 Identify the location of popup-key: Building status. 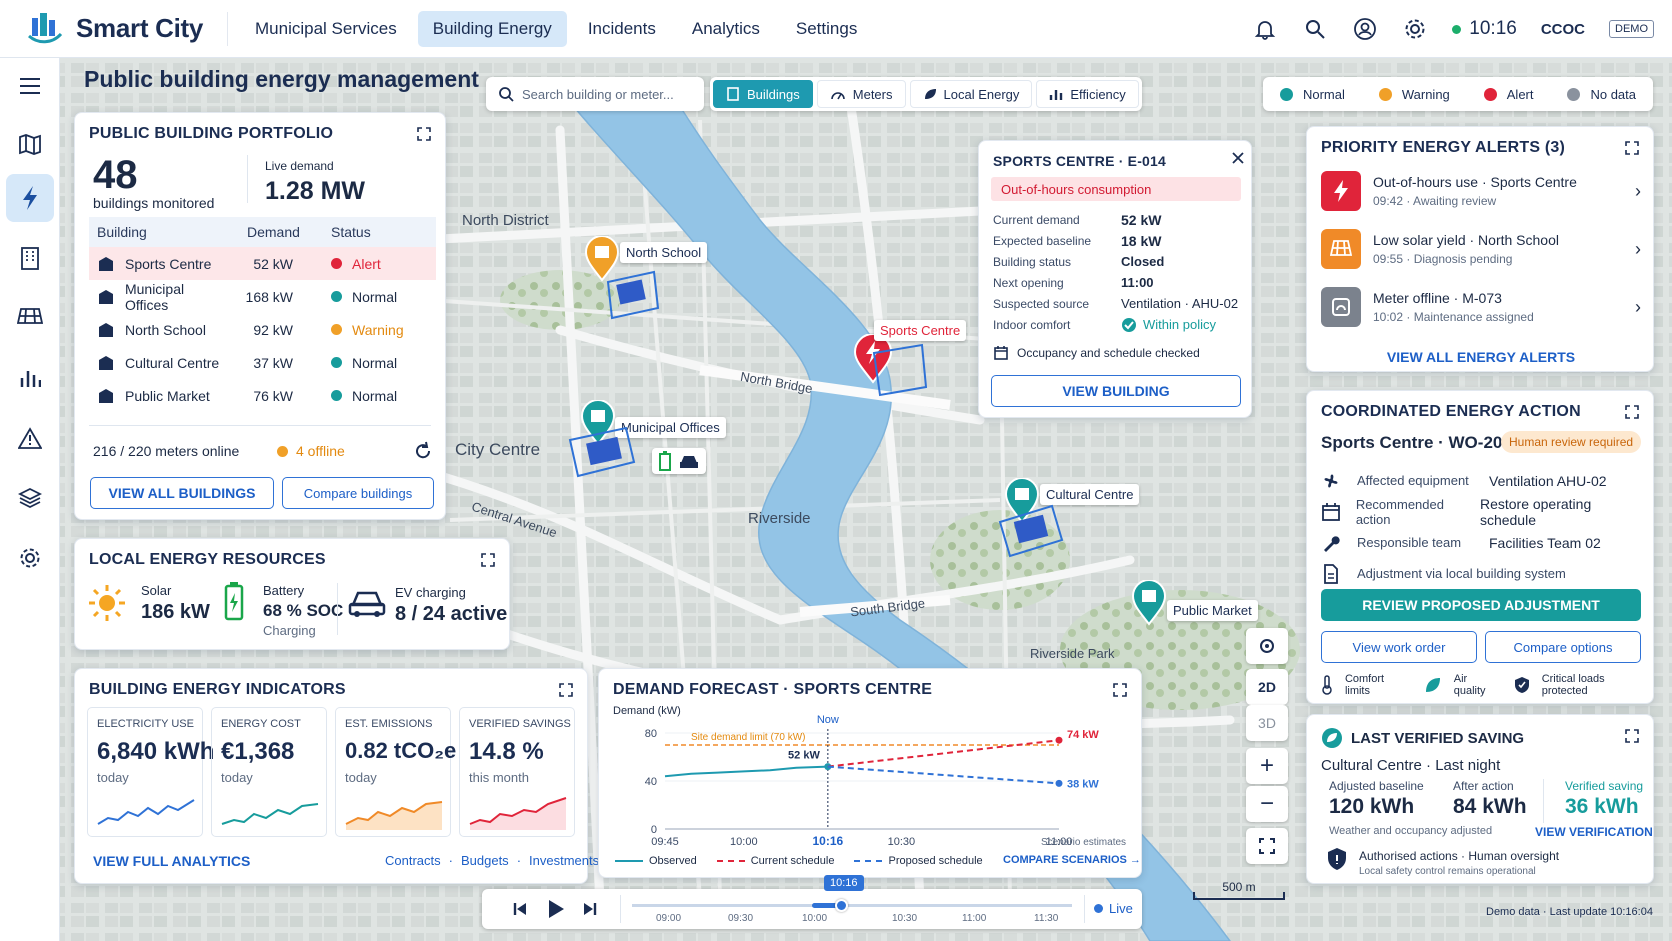
(1032, 261).